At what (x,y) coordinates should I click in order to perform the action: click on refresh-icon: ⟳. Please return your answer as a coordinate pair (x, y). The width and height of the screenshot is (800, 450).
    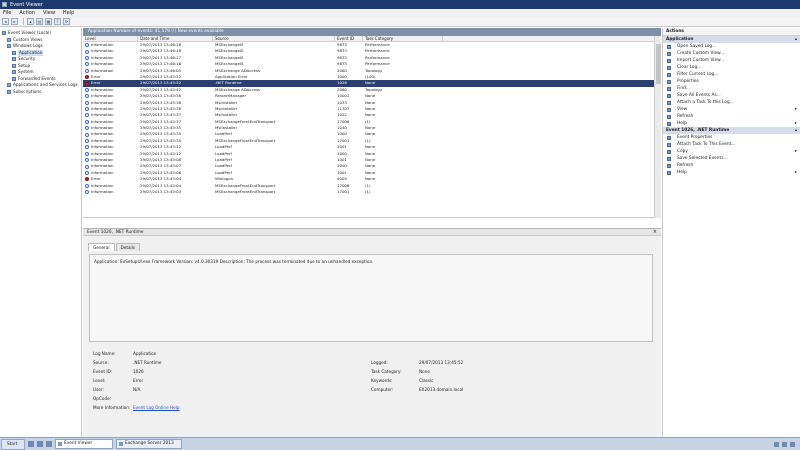
    Looking at the image, I should click on (66, 21).